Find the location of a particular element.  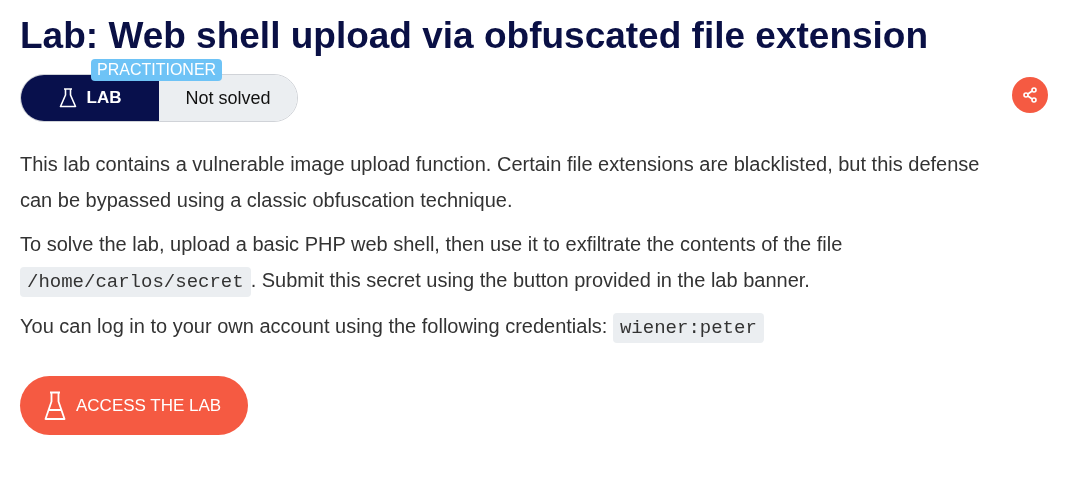

page-title: Lab: Web shell upload via obfuscated file extension is located at coordinates (474, 36).